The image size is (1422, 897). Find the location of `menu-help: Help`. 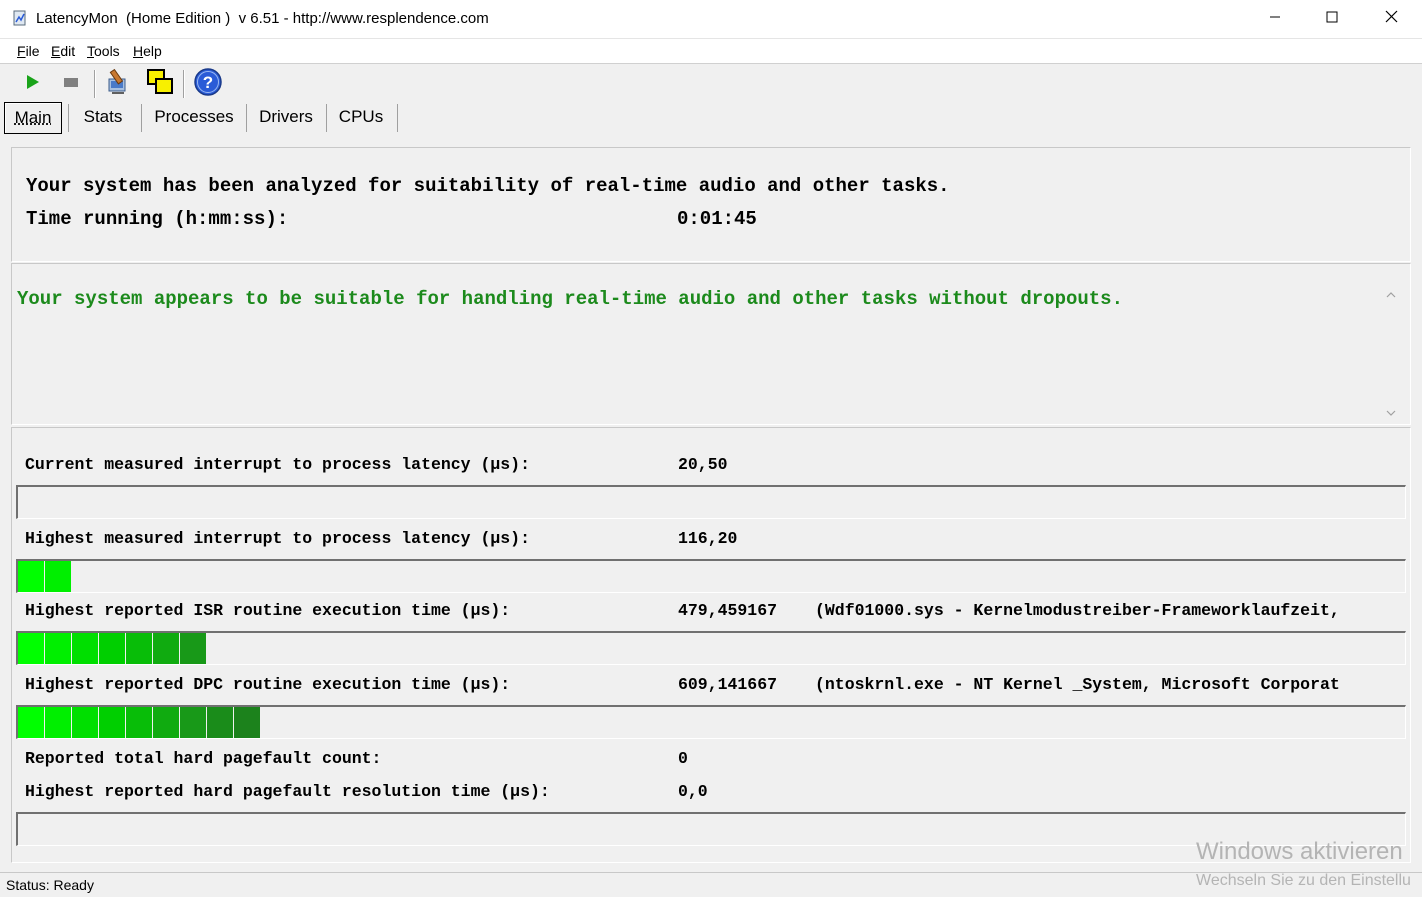

menu-help: Help is located at coordinates (147, 51).